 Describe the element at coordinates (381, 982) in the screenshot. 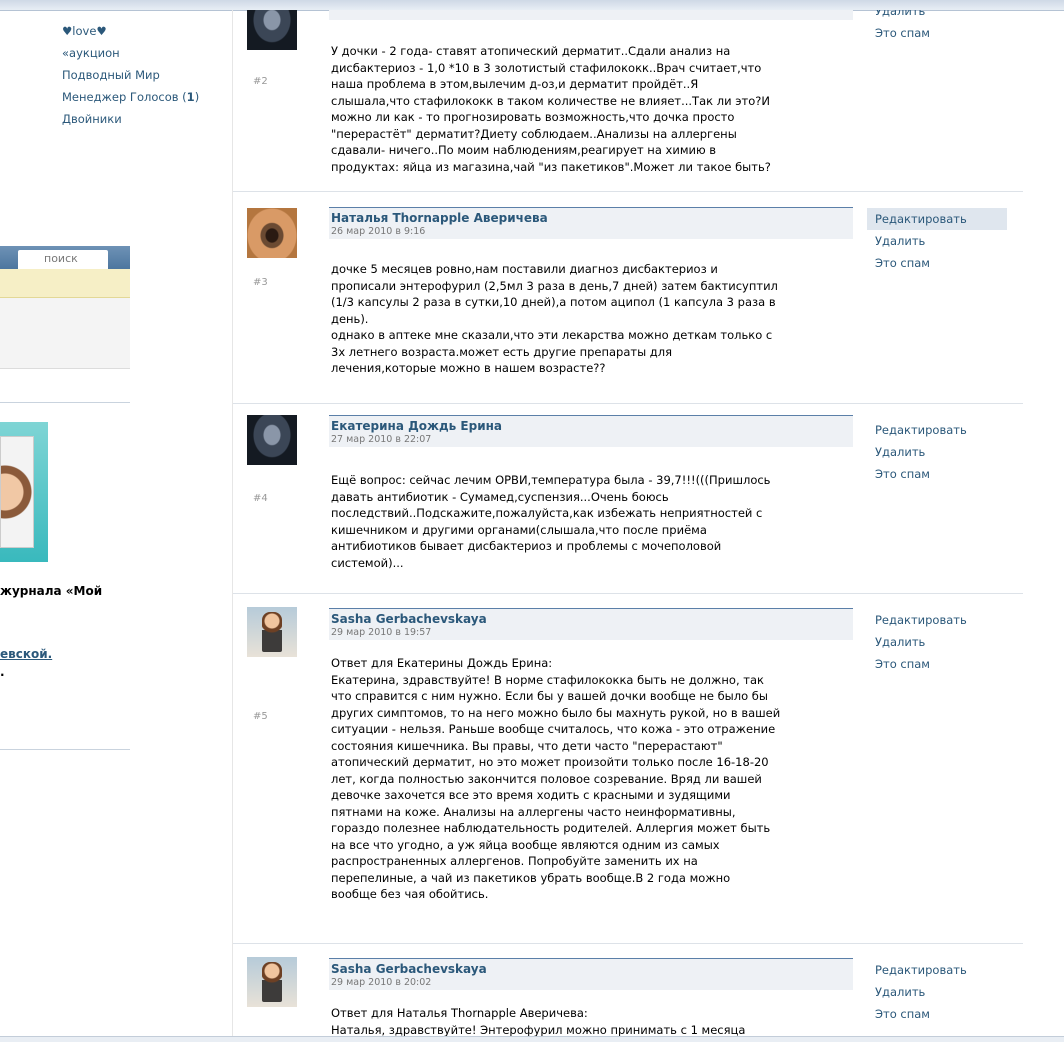

I see `post-date: 29 мар 2010 в 20:02` at that location.